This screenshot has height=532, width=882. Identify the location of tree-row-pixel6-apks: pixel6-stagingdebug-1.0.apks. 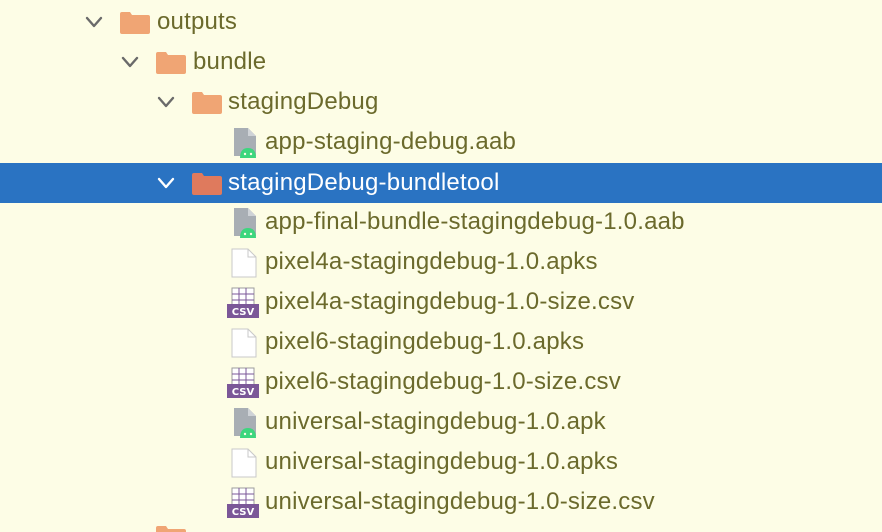
(441, 342).